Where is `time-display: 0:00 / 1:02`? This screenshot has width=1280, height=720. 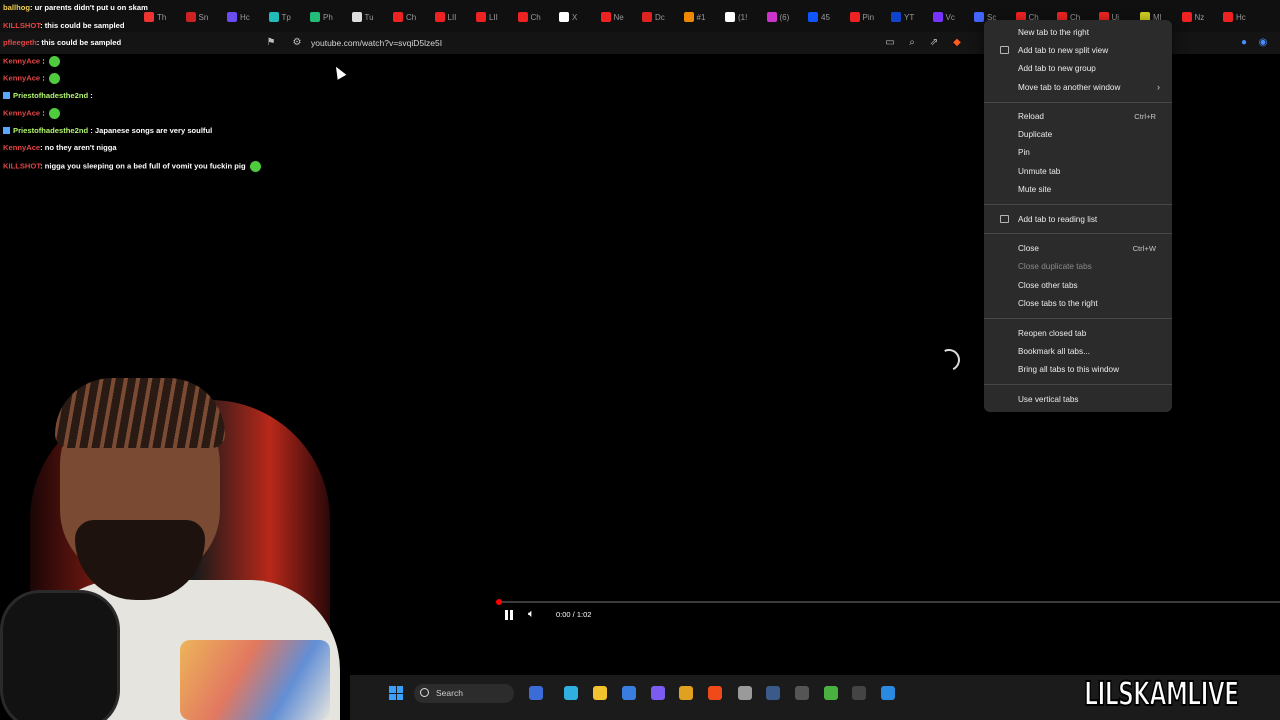 time-display: 0:00 / 1:02 is located at coordinates (574, 614).